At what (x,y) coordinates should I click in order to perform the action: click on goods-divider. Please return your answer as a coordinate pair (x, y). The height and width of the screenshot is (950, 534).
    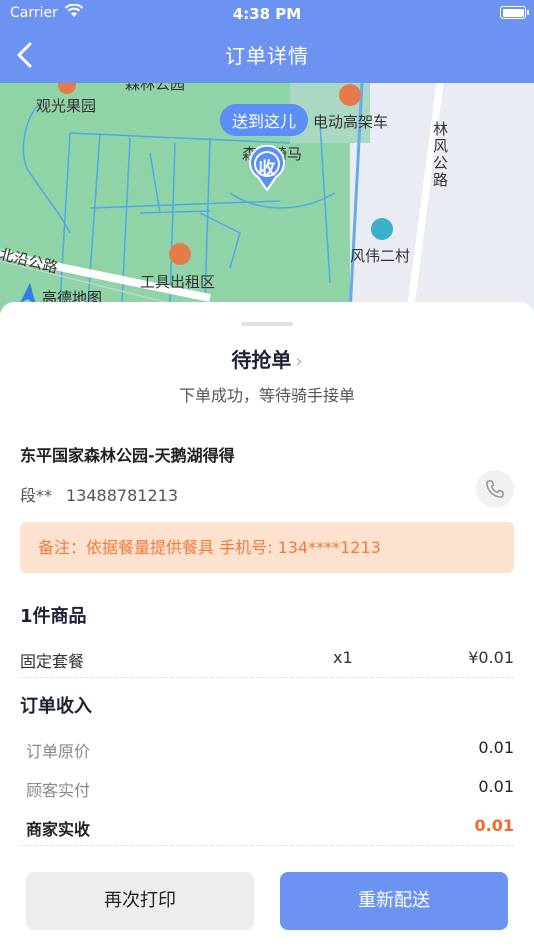
    Looking at the image, I should click on (267, 677).